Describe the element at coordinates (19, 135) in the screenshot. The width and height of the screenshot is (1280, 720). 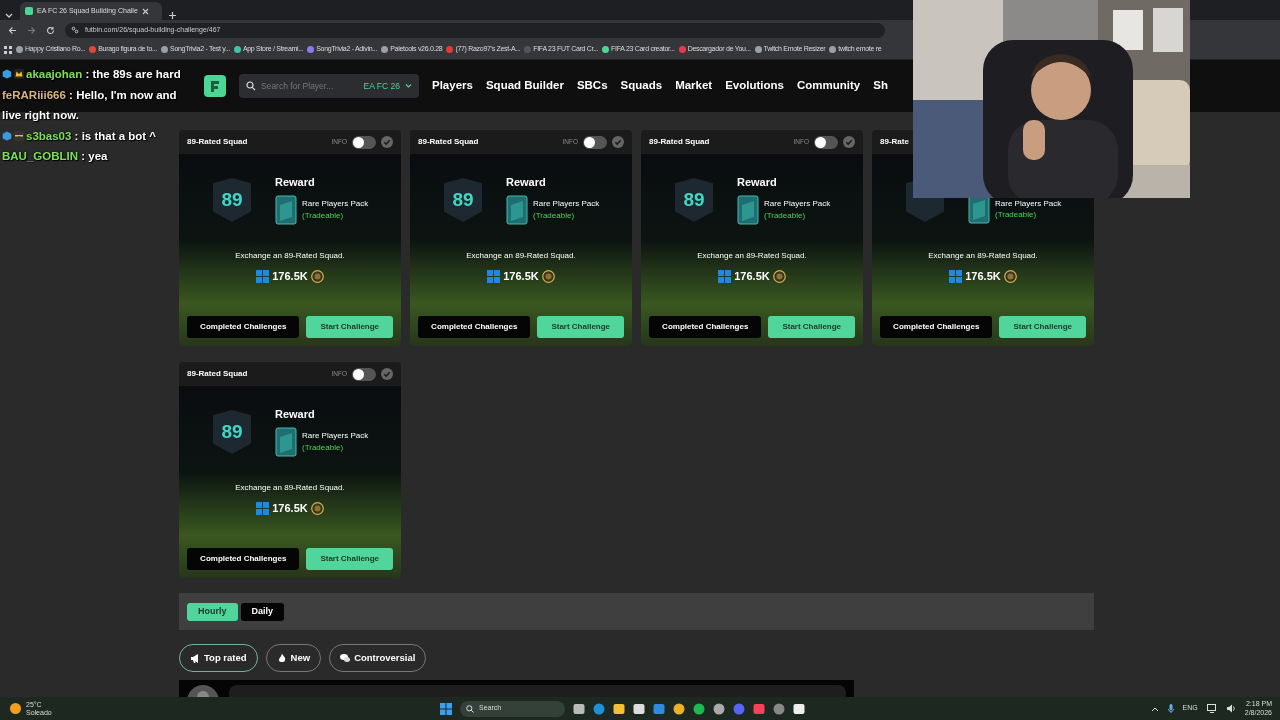
I see `glasses-badge-icon` at that location.